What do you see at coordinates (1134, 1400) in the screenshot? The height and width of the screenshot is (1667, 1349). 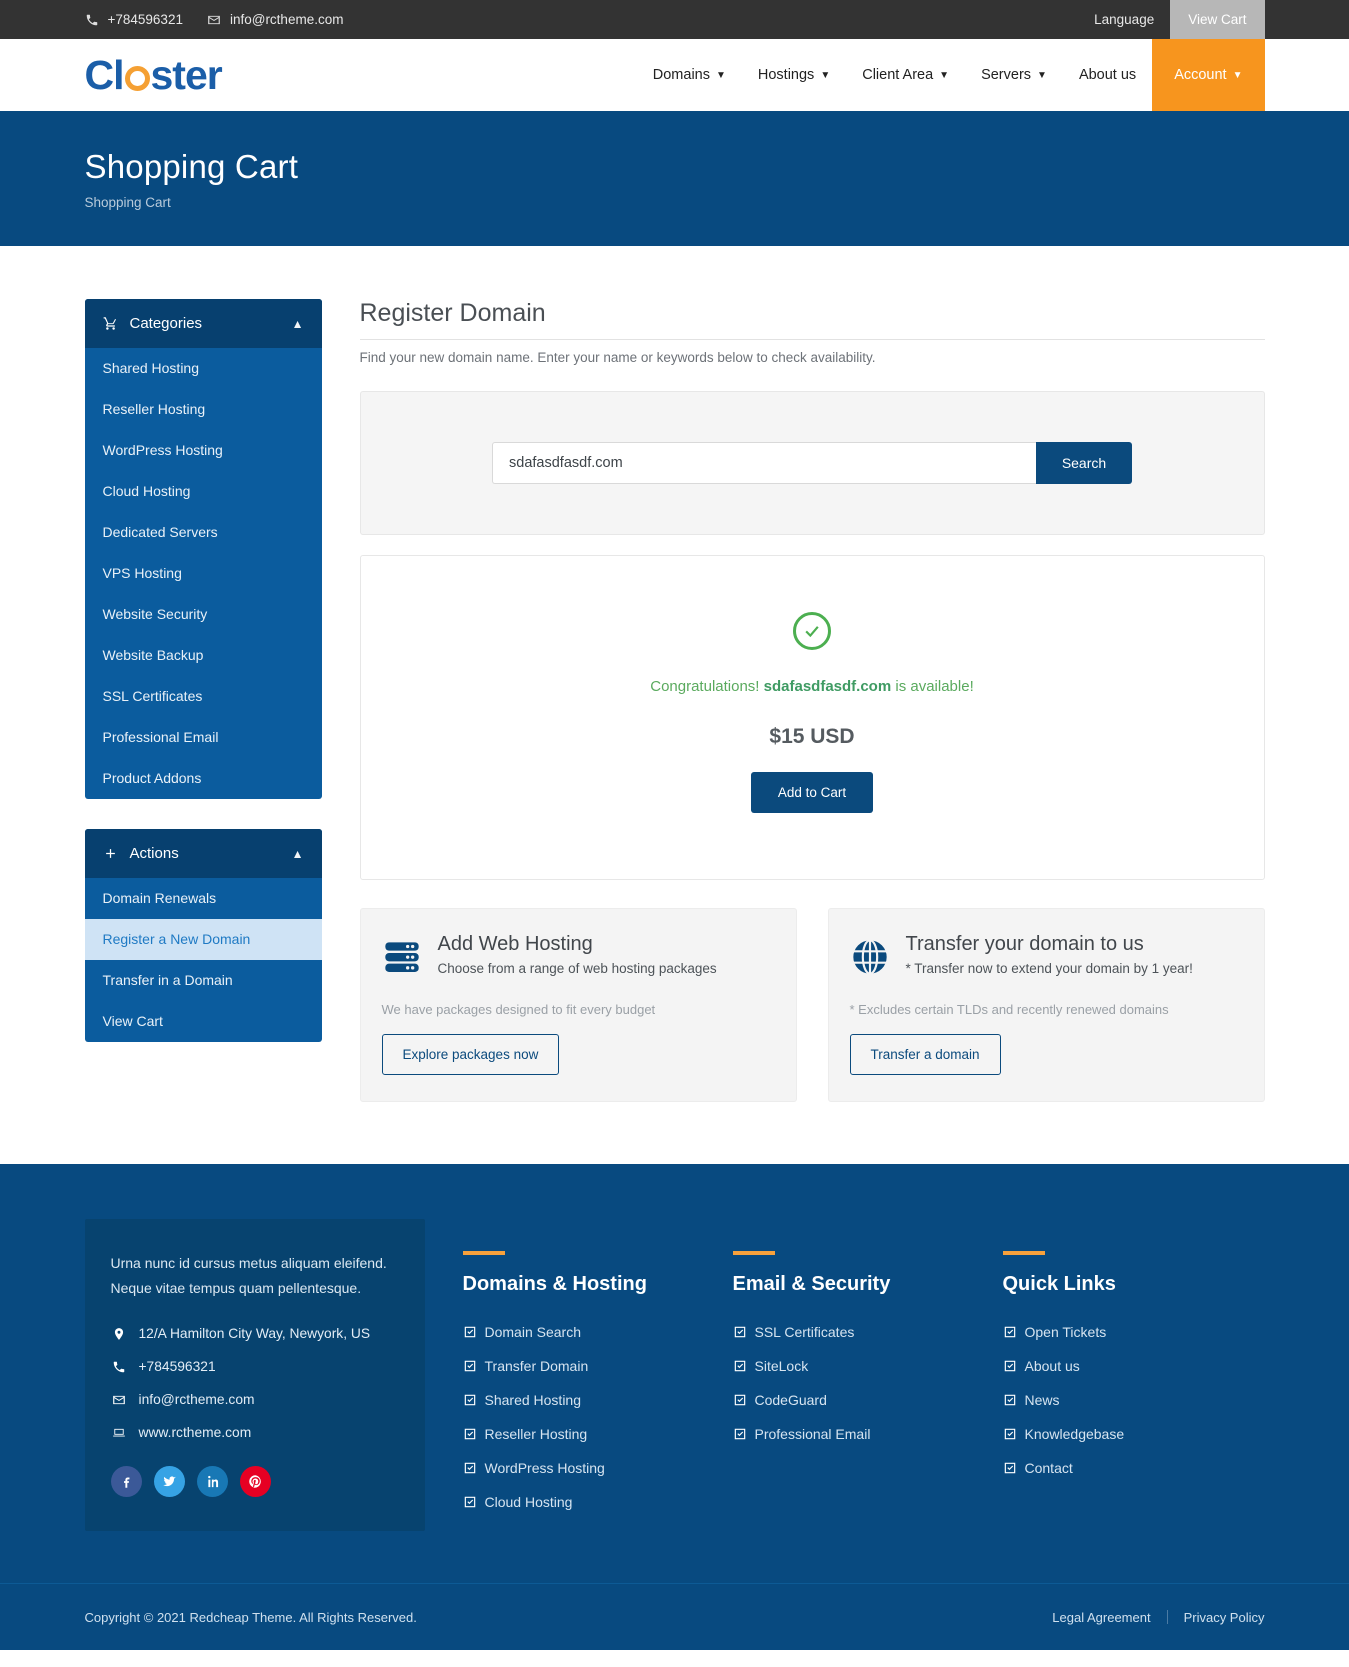 I see `footer-link-news: News` at bounding box center [1134, 1400].